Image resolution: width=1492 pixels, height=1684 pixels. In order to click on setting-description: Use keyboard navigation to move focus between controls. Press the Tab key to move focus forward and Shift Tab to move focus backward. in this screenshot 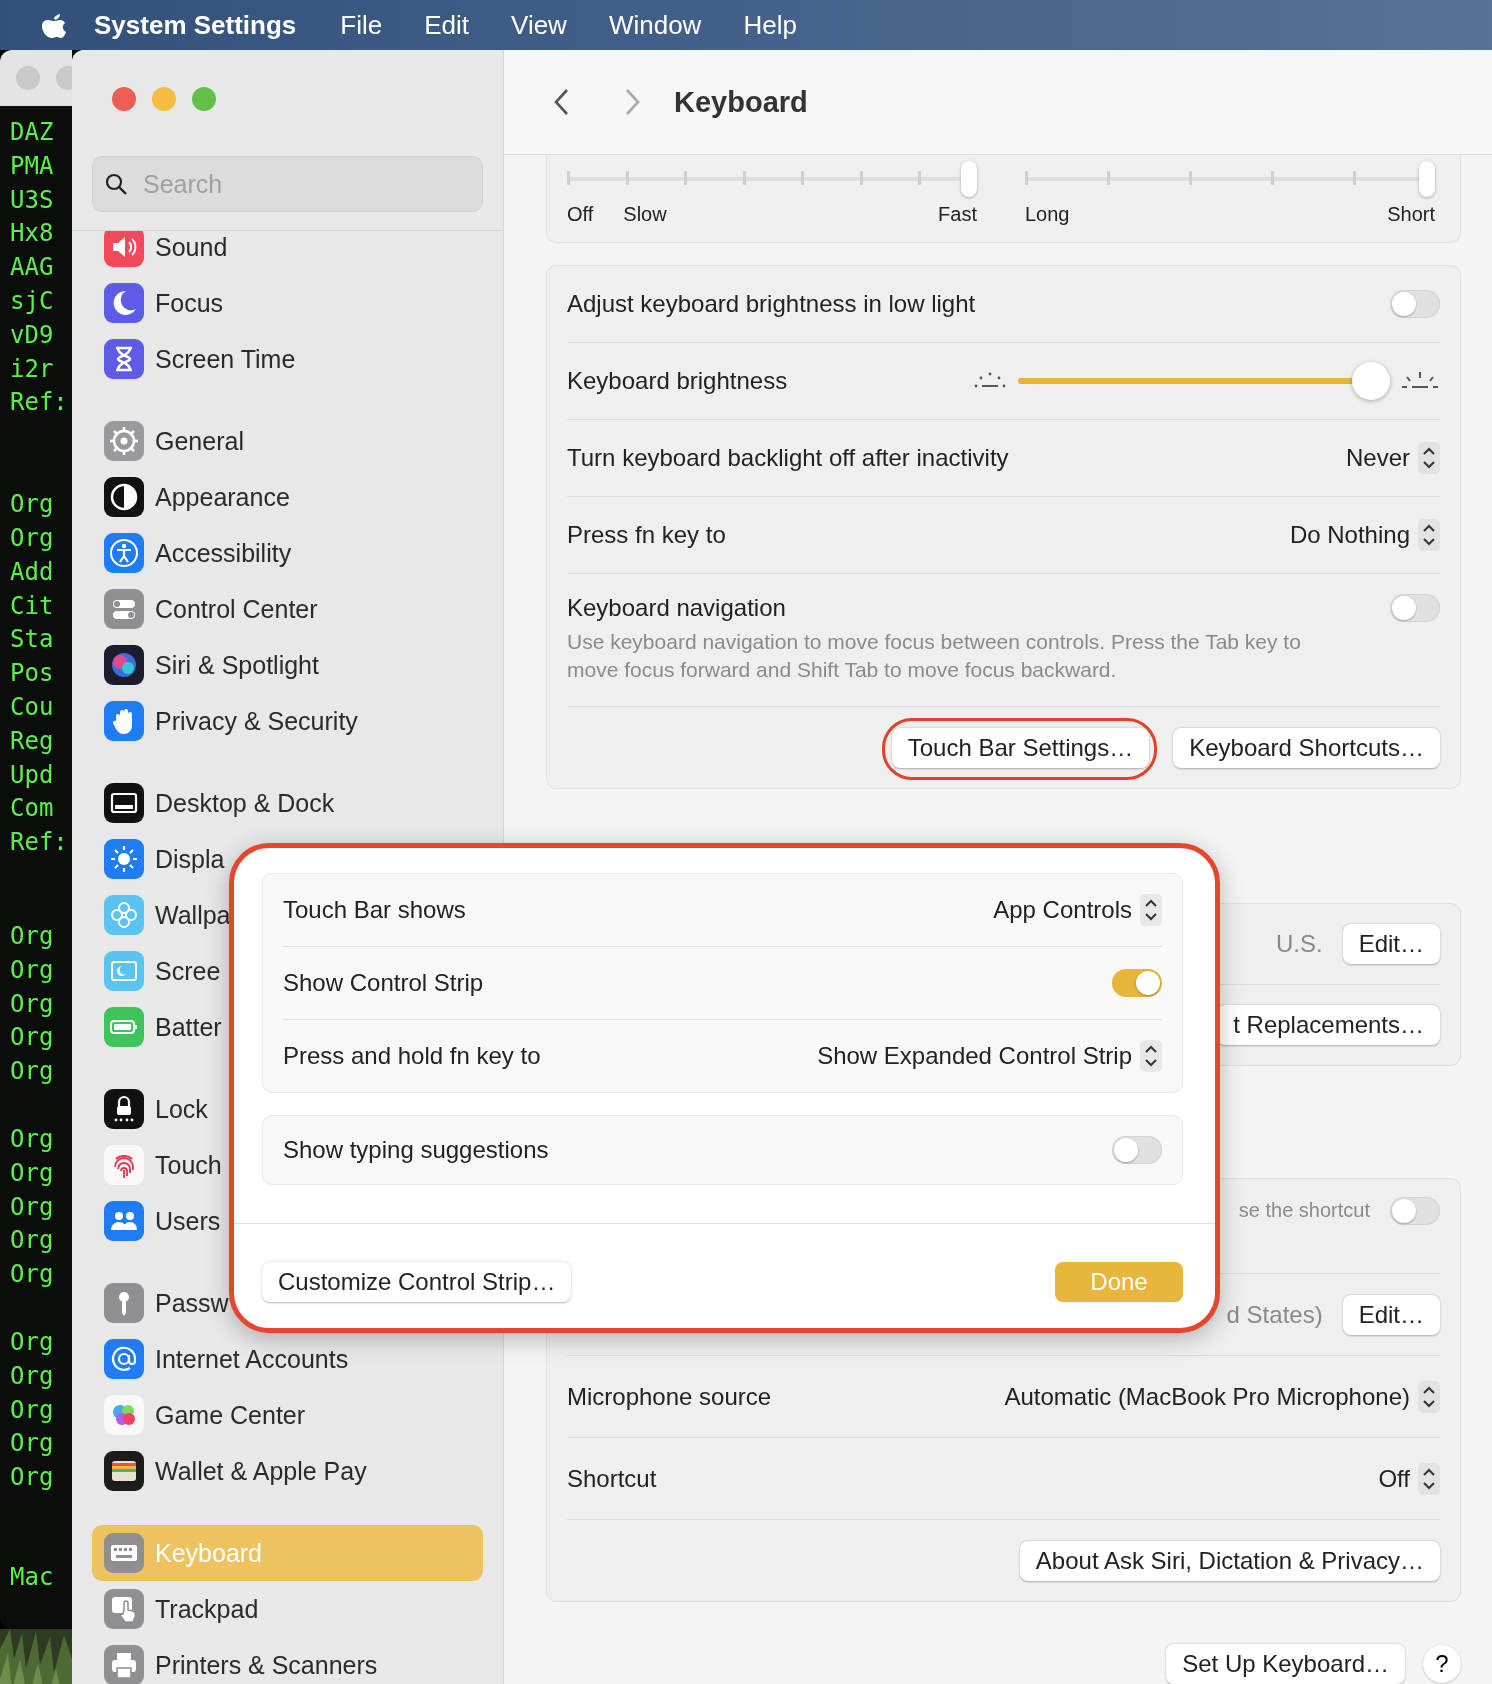, I will do `click(934, 656)`.